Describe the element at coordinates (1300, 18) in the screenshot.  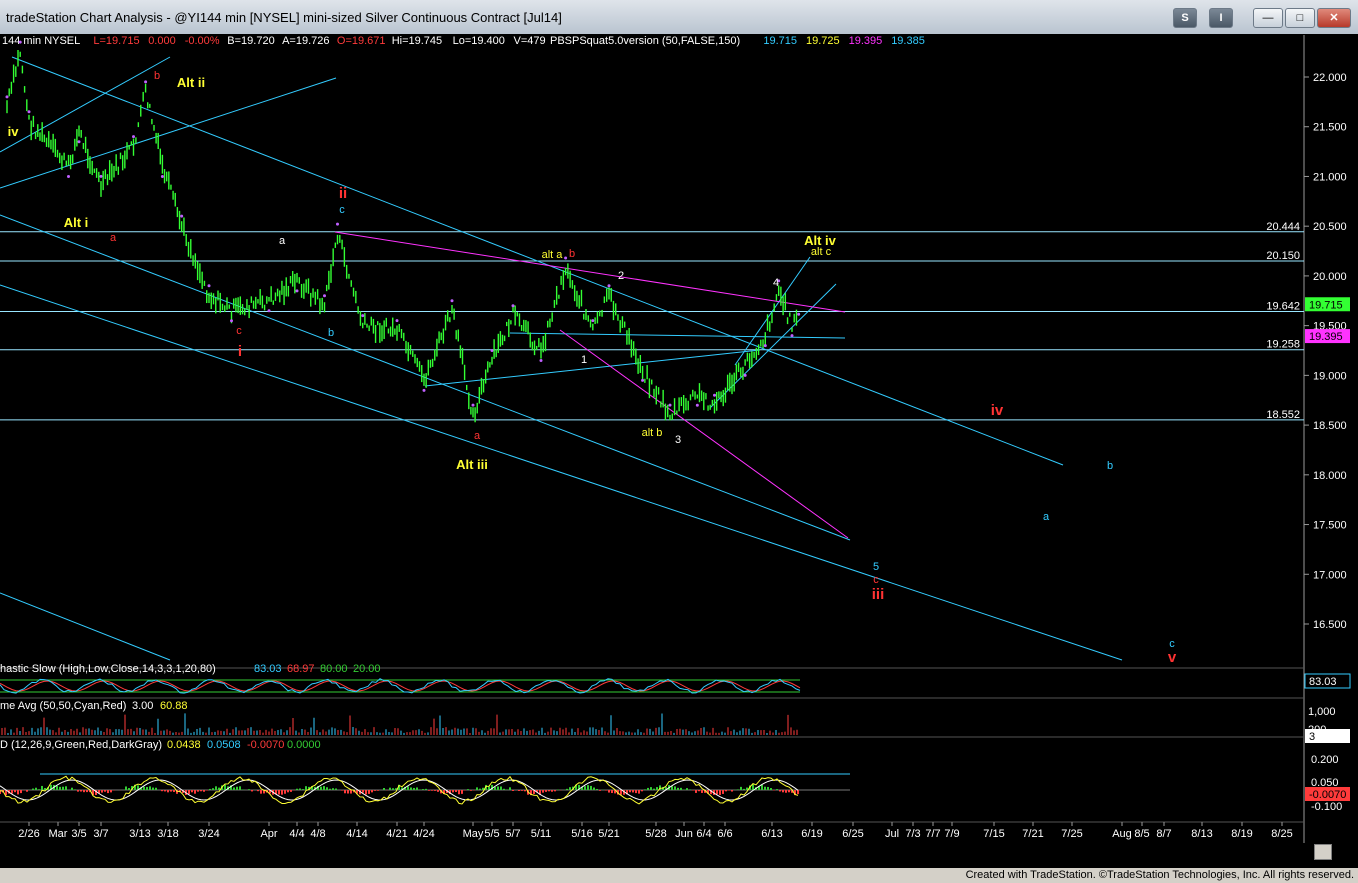
I see `maximize-button: □` at that location.